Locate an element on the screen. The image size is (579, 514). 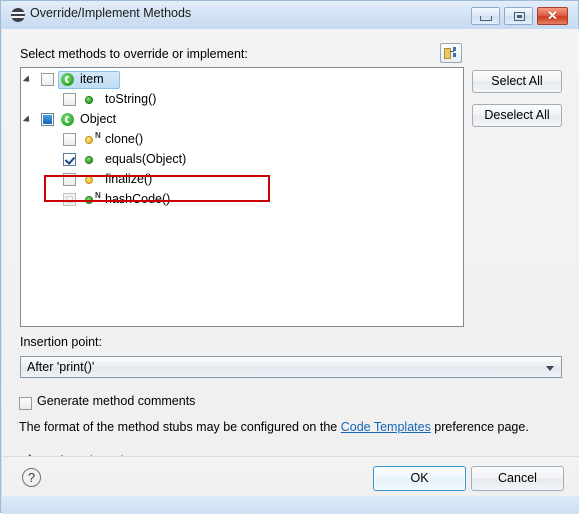
maximize-icon is located at coordinates (519, 16).